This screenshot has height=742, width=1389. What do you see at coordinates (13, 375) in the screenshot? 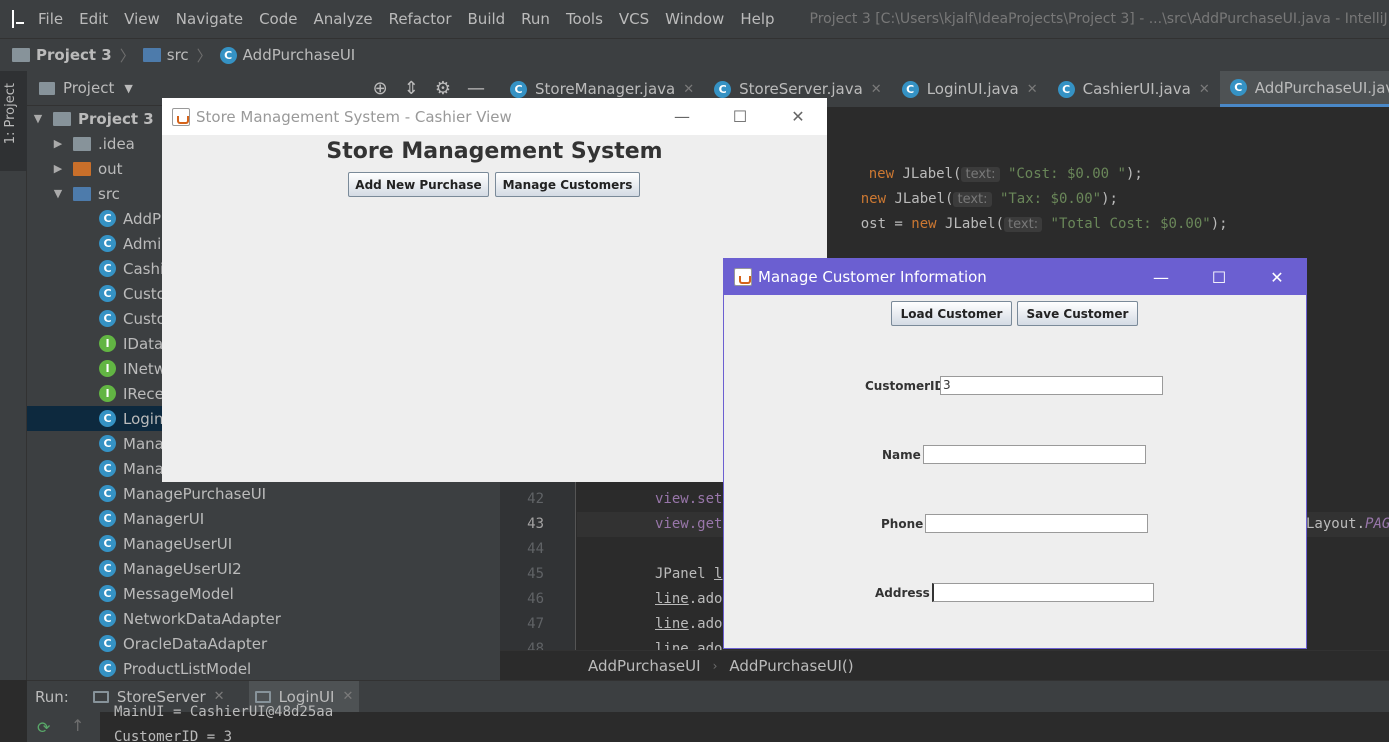
I see `tool-window-strip: 1: Project` at bounding box center [13, 375].